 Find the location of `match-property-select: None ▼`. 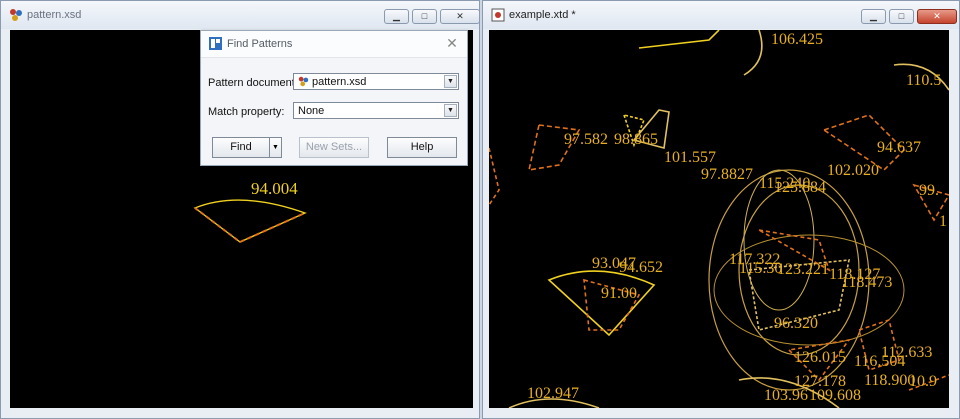

match-property-select: None ▼ is located at coordinates (376, 110).